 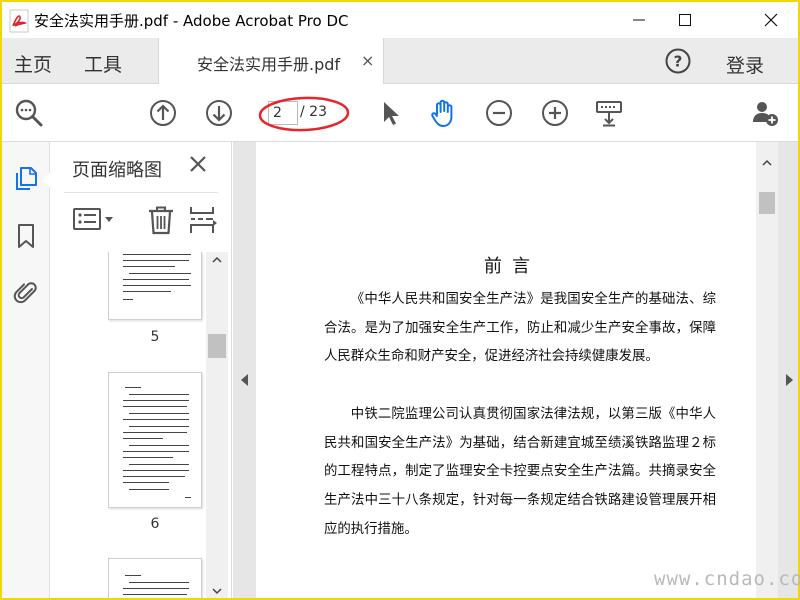 I want to click on delete-page-icon, so click(x=161, y=220).